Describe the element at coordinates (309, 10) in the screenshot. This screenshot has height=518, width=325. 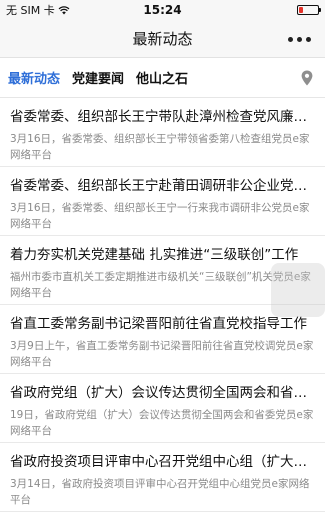
I see `battery-icon` at that location.